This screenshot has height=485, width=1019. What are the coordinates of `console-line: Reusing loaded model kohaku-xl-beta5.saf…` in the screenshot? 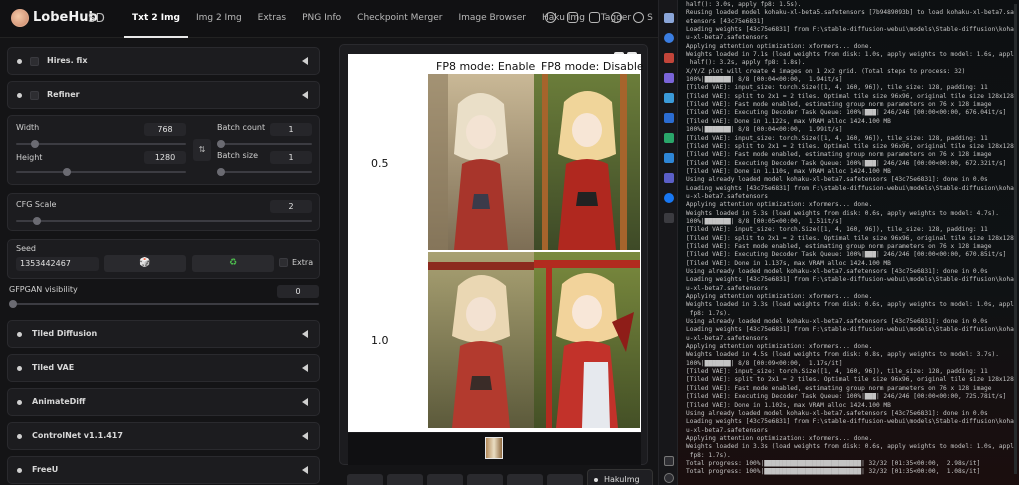 It's located at (851, 13).